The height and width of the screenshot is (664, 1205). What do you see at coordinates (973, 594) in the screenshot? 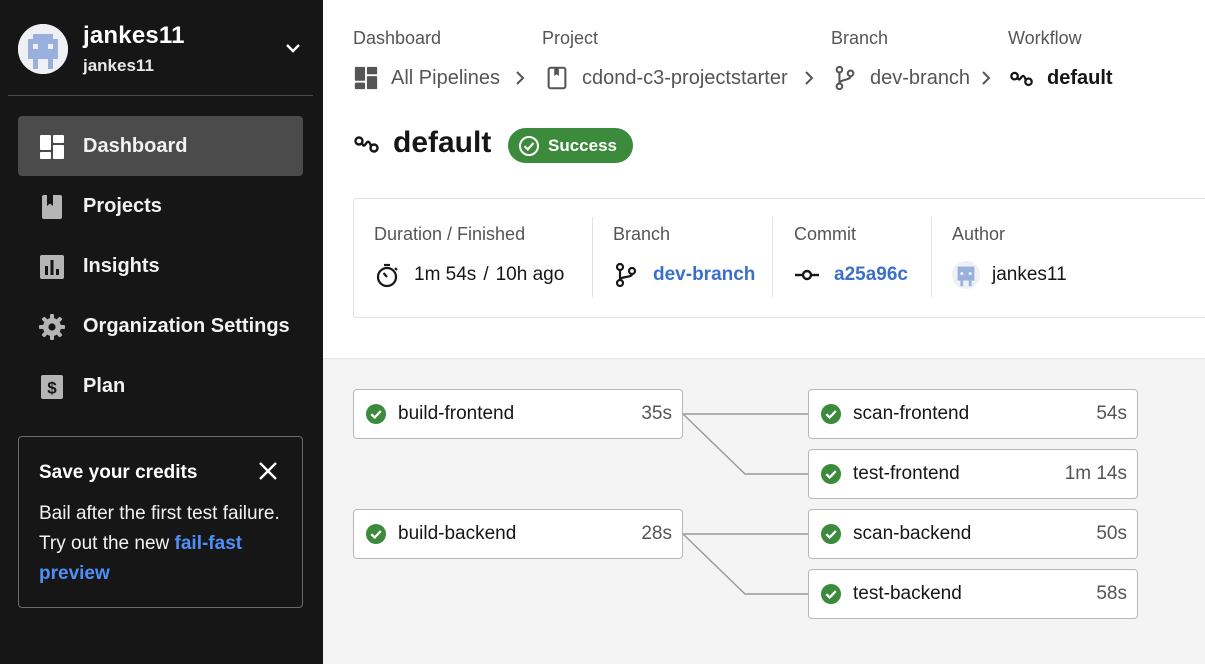
I see `job-test-backend: test-backend 58s` at bounding box center [973, 594].